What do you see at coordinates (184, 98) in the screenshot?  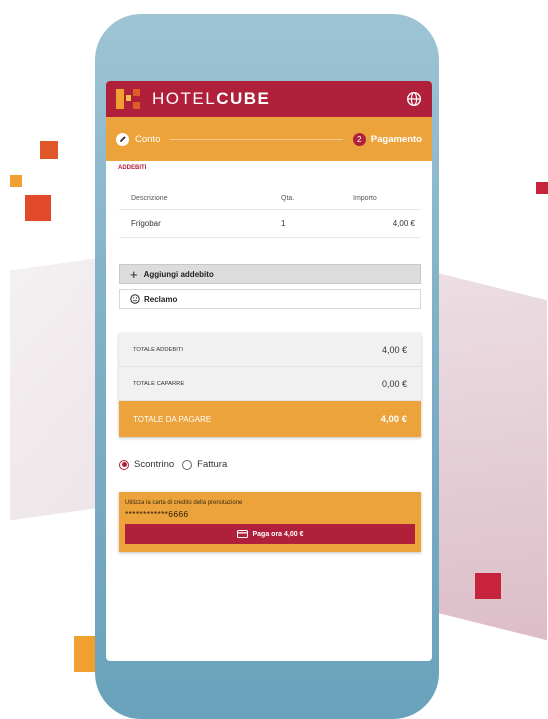 I see `brand-name-light: HOTEL` at bounding box center [184, 98].